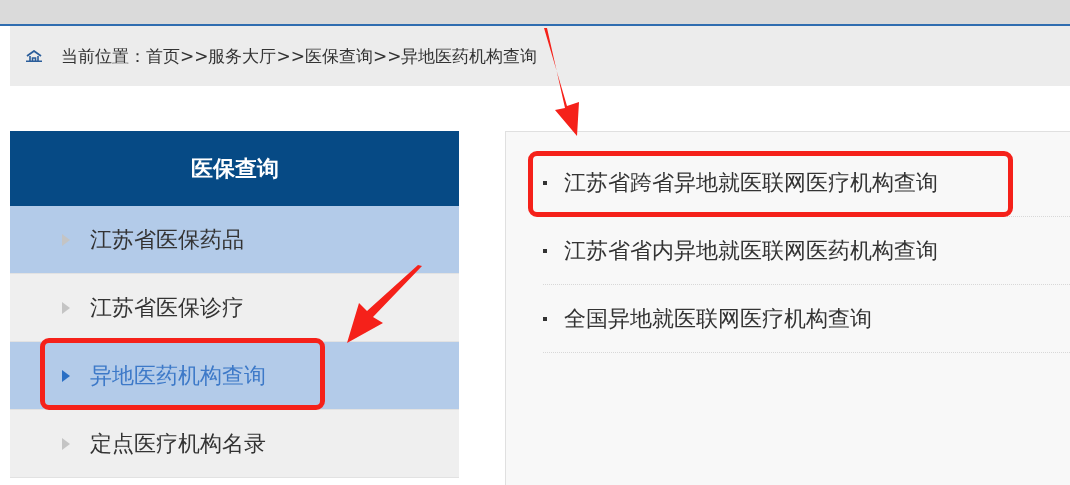  I want to click on query-link: 江苏省省内异地就医联网医药机构查询, so click(806, 251).